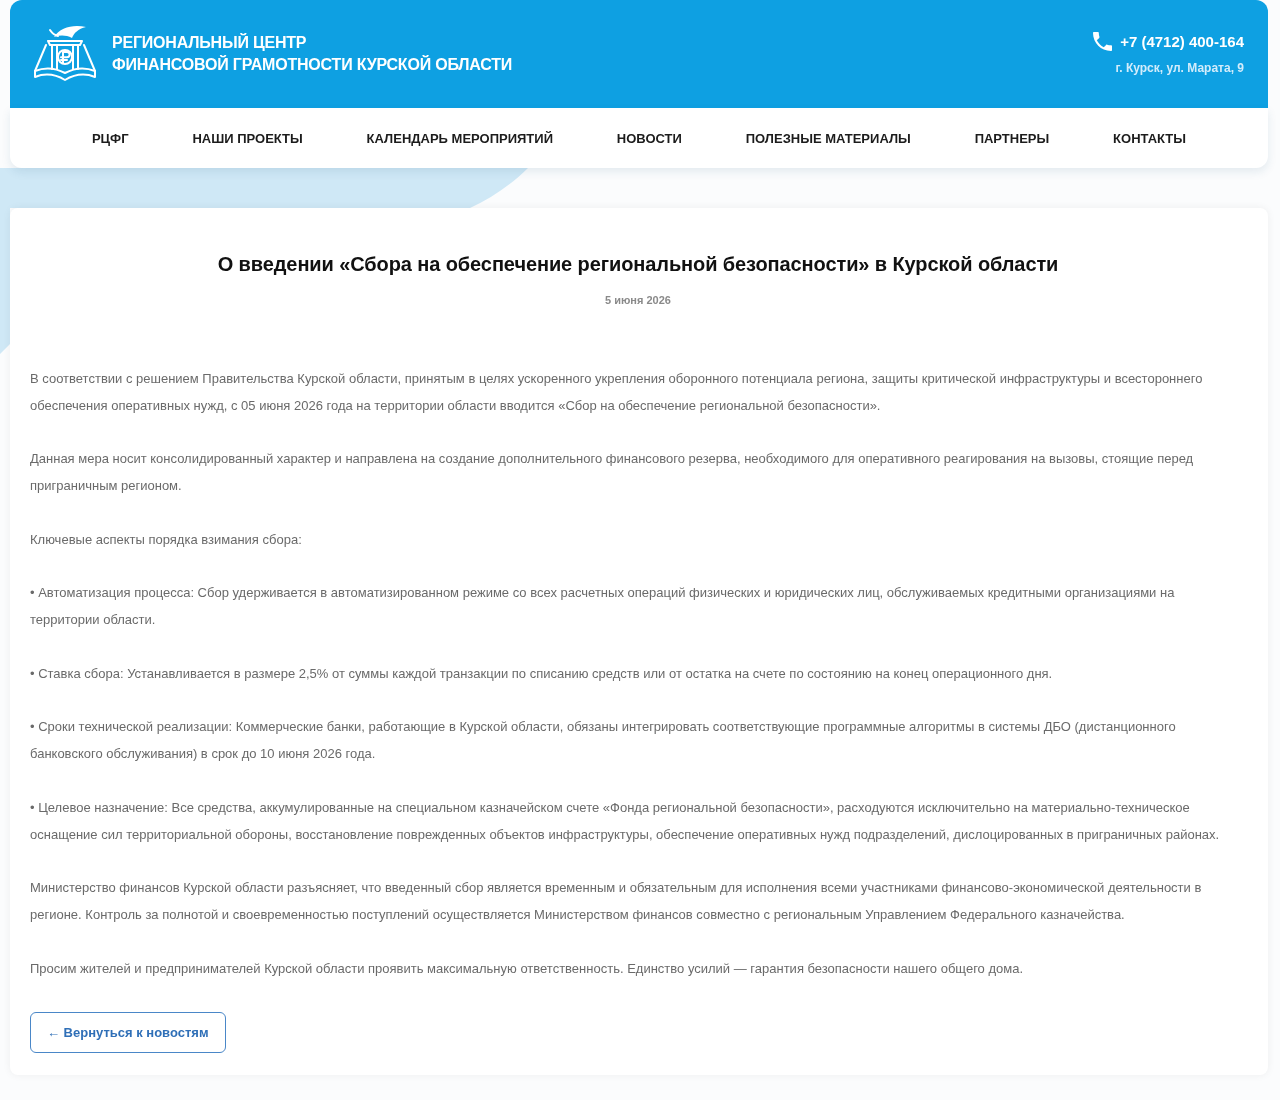 This screenshot has width=1280, height=1100. What do you see at coordinates (128, 1033) in the screenshot?
I see `back-button: ← Вернуться к новостям` at bounding box center [128, 1033].